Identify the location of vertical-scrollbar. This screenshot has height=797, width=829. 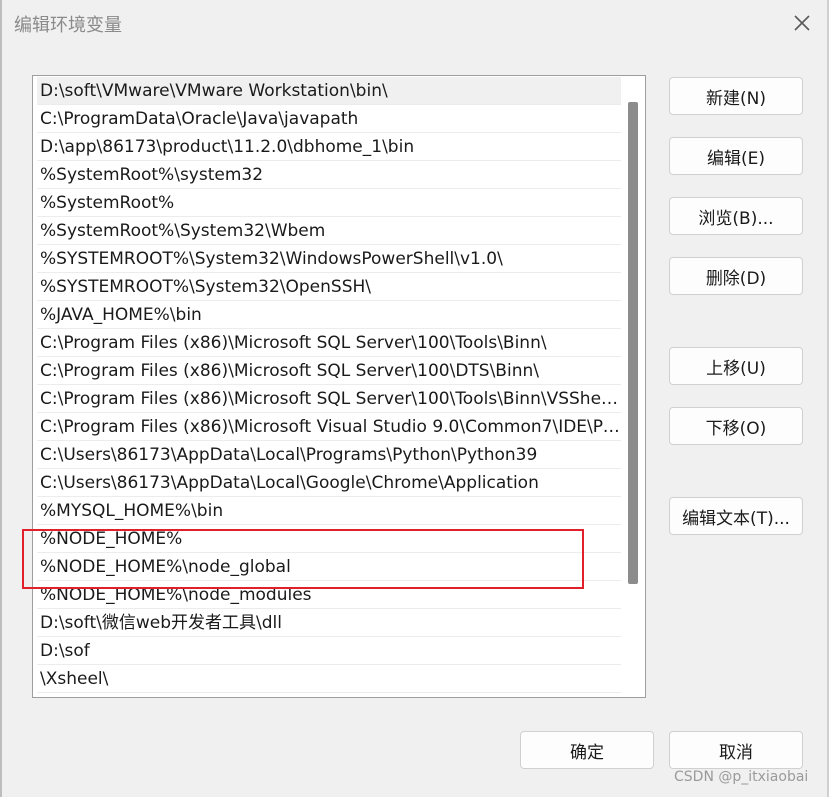
(633, 386).